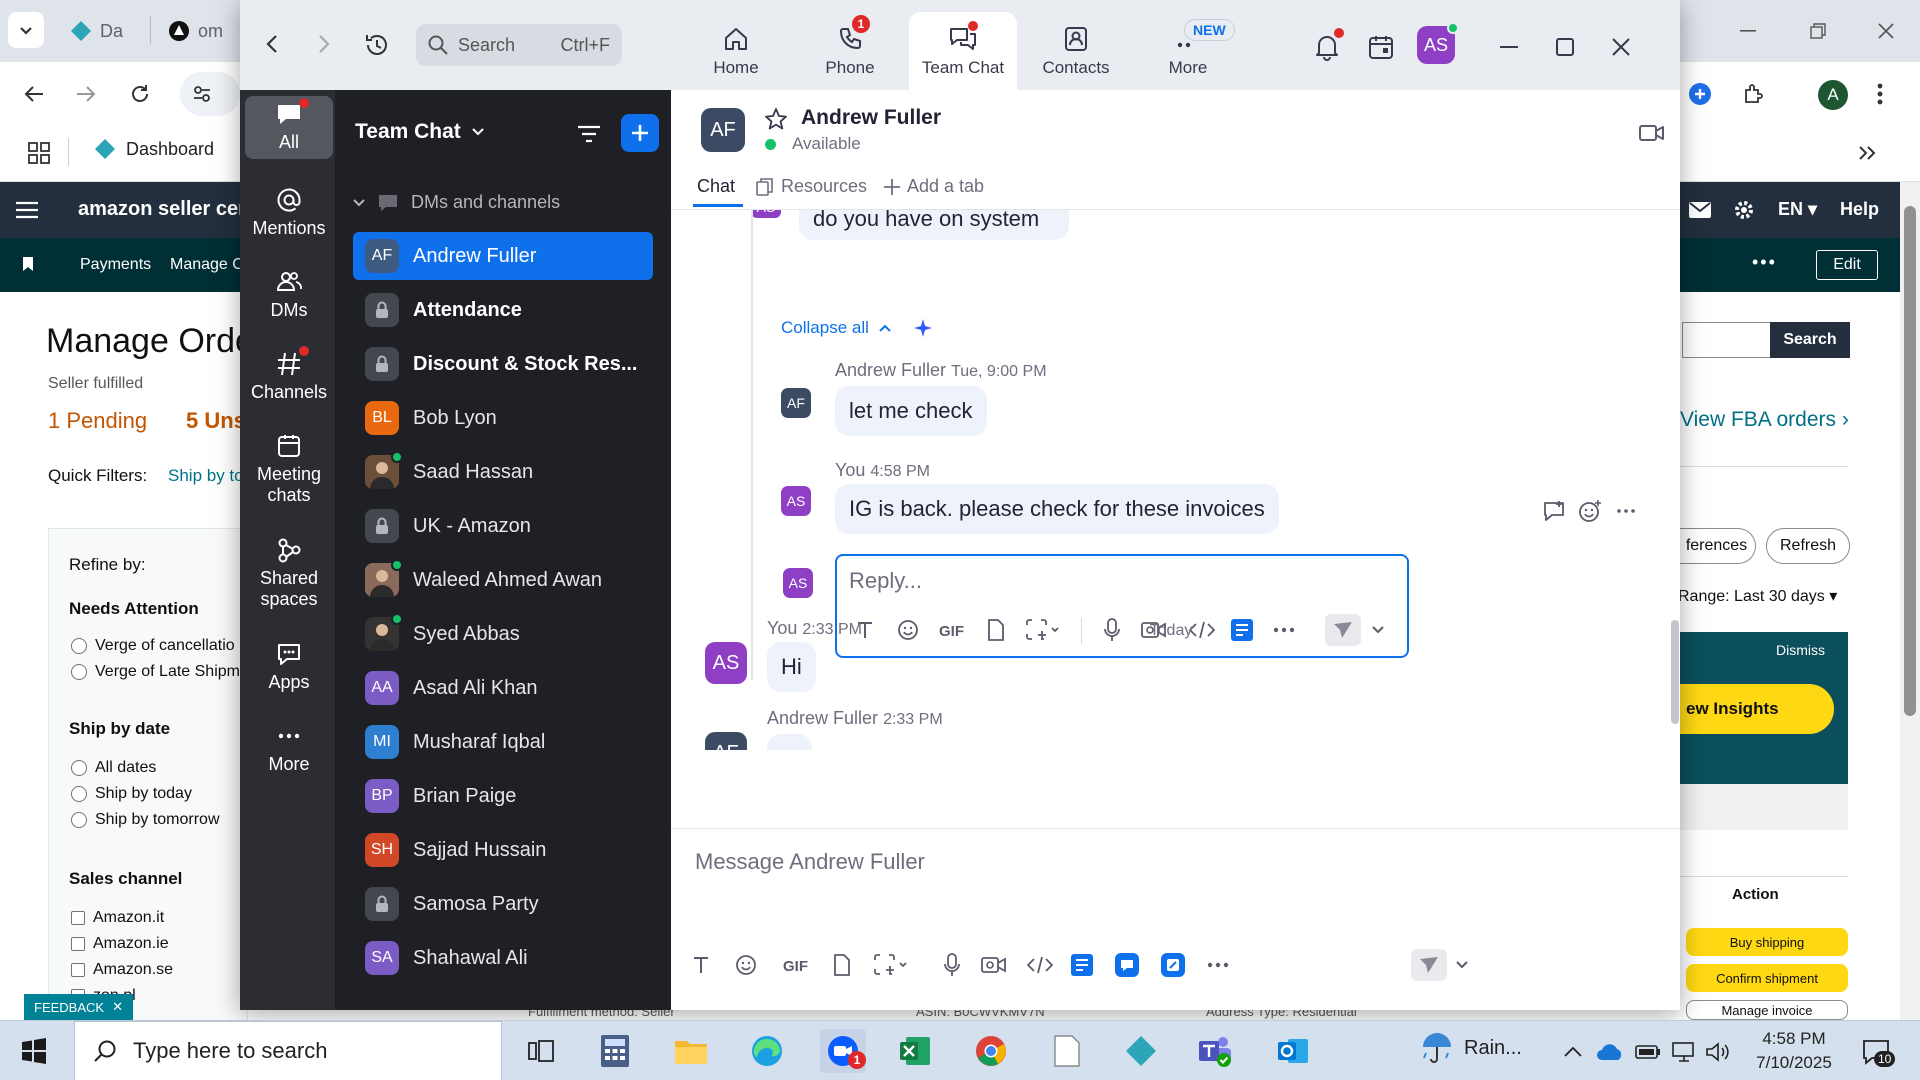 This screenshot has height=1080, width=1920. What do you see at coordinates (1554, 511) in the screenshot?
I see `reply-thread-icon` at bounding box center [1554, 511].